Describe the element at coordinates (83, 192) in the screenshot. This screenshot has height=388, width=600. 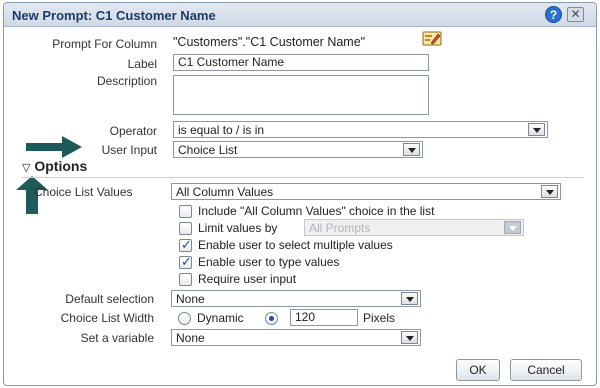
I see `choice-list-values-label: Choice List Values` at that location.